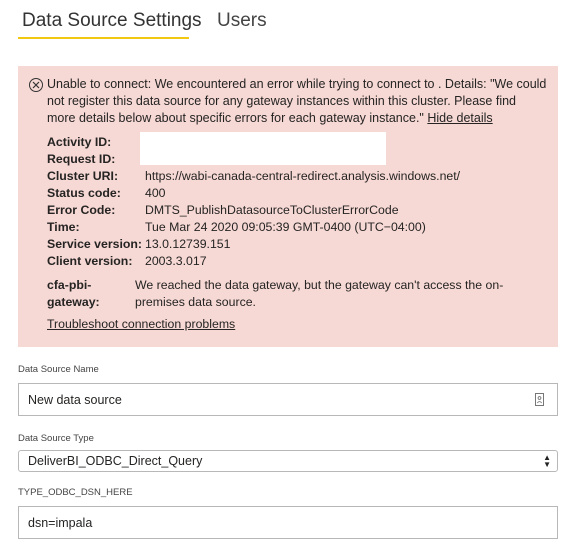 The image size is (583, 554). I want to click on tab-data-source-settings: Data Source Settings, so click(112, 21).